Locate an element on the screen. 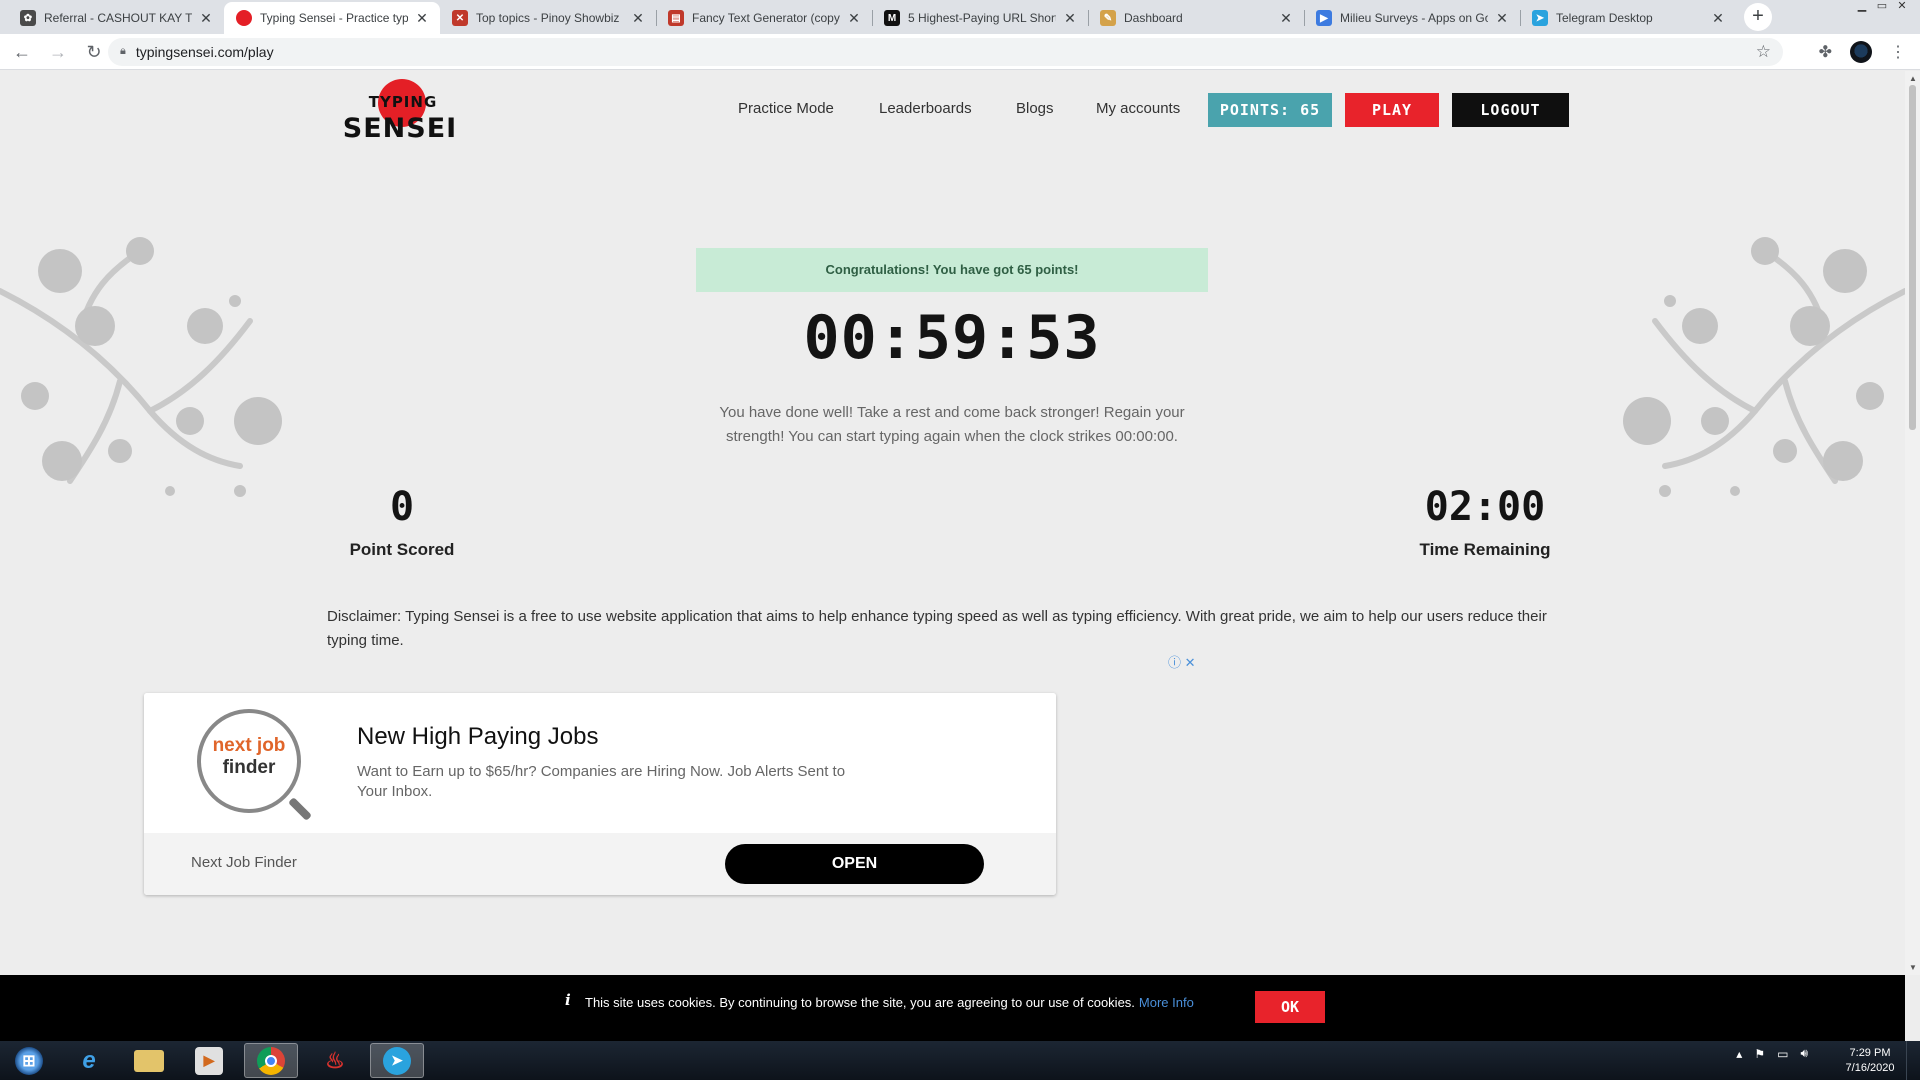 The image size is (1920, 1080). ad-open-button: OPEN is located at coordinates (854, 864).